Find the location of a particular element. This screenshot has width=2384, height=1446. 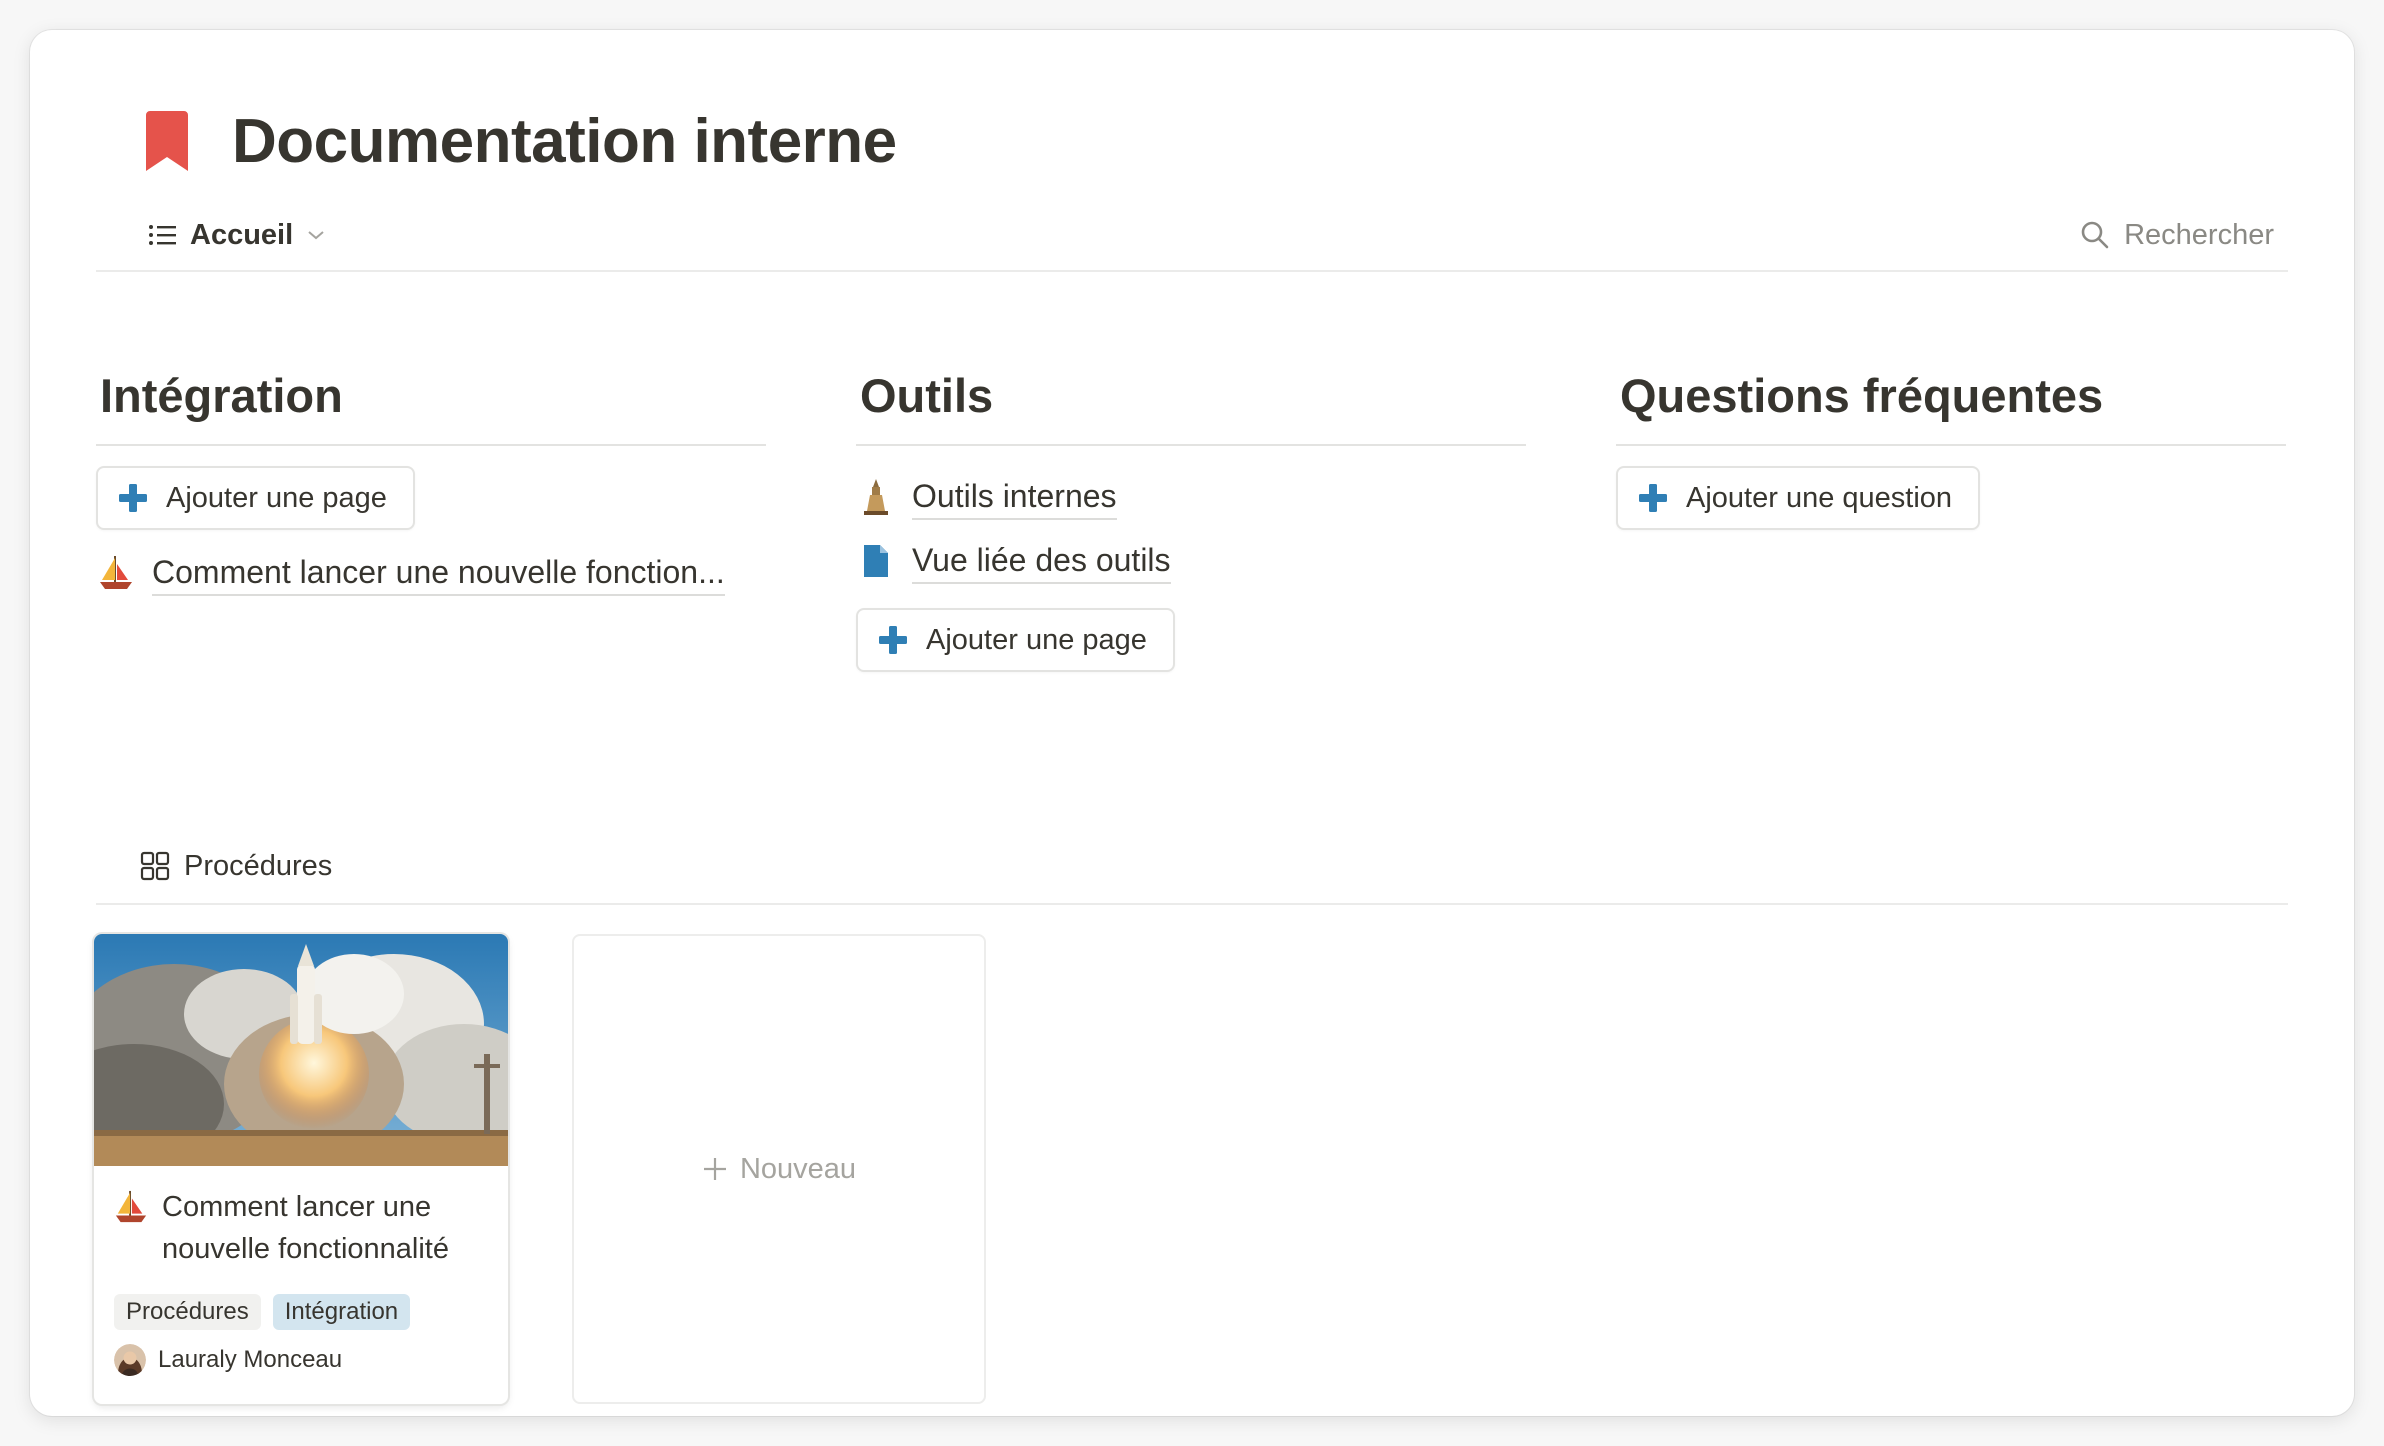

card-author: Lauraly Monceau is located at coordinates (301, 1360).